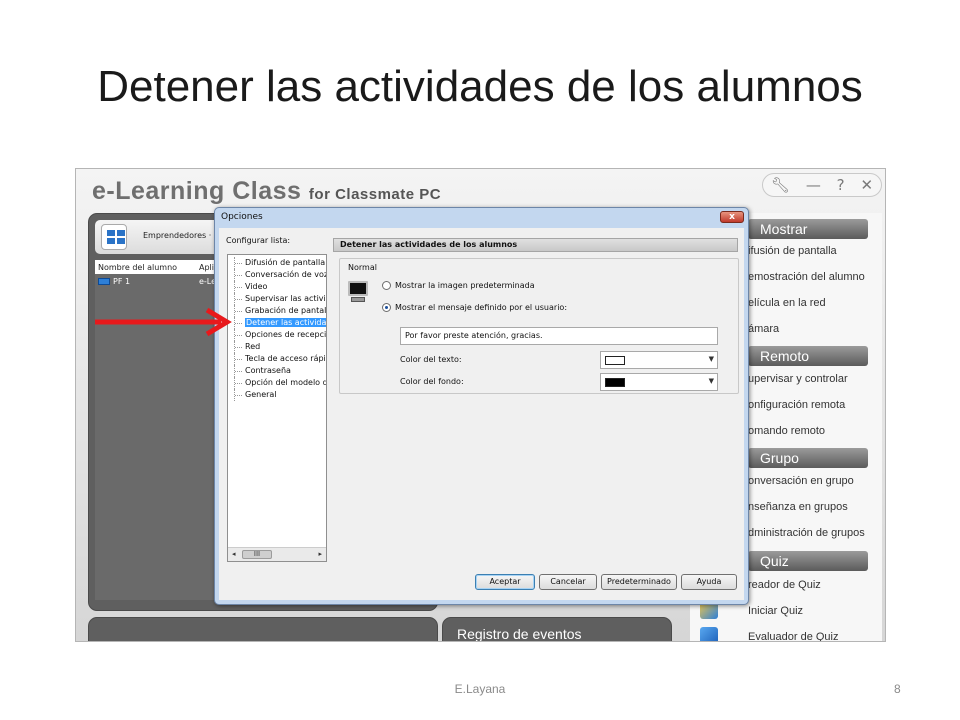  I want to click on bg-color-swatch, so click(615, 382).